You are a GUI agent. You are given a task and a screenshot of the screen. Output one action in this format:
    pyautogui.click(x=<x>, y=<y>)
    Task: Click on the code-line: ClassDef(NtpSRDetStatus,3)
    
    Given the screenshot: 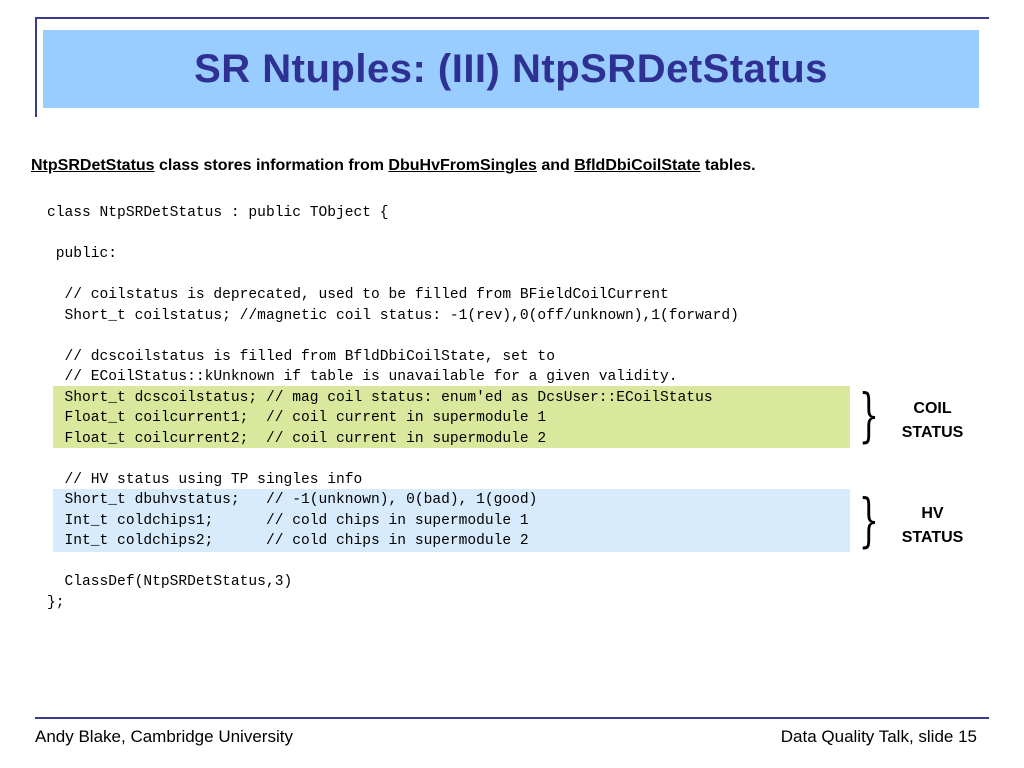 What is the action you would take?
    pyautogui.click(x=170, y=582)
    